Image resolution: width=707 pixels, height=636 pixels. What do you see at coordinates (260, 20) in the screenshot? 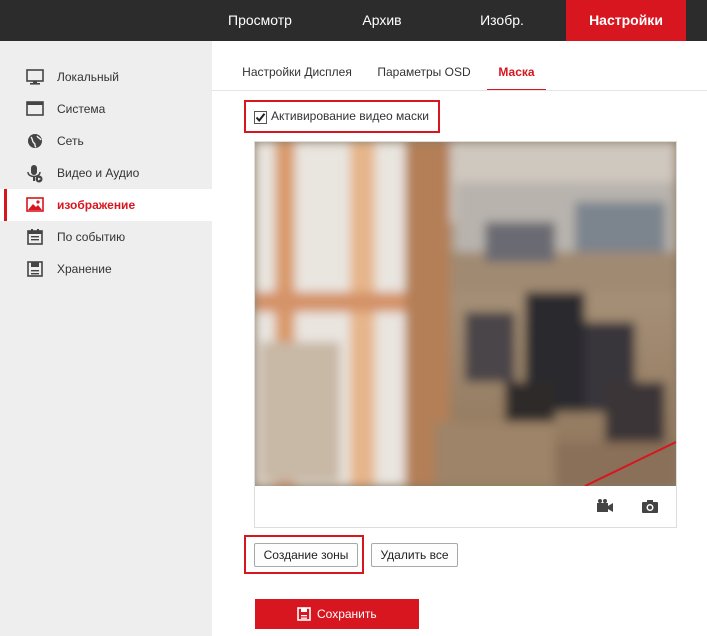
I see `nav-tab-live-view: Просмотр` at bounding box center [260, 20].